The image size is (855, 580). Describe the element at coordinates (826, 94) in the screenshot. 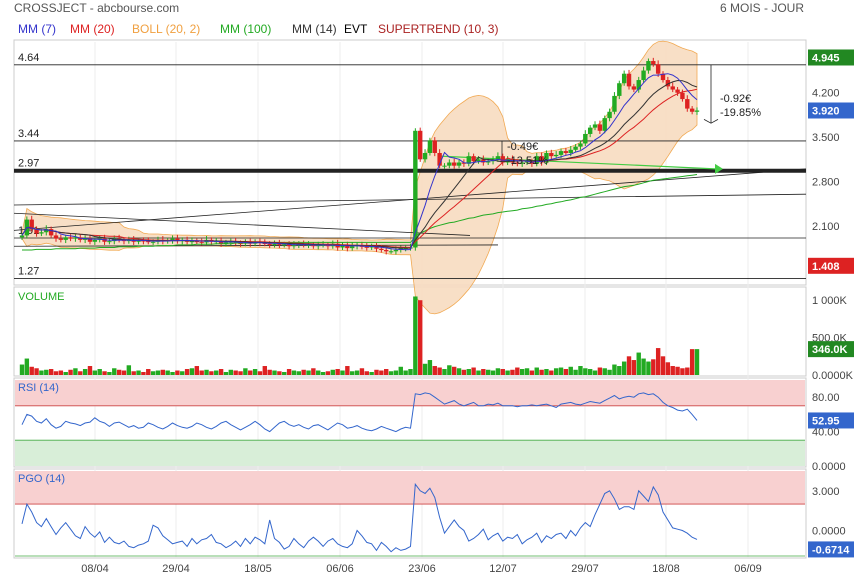

I see `price-tick-0: 4.200` at that location.